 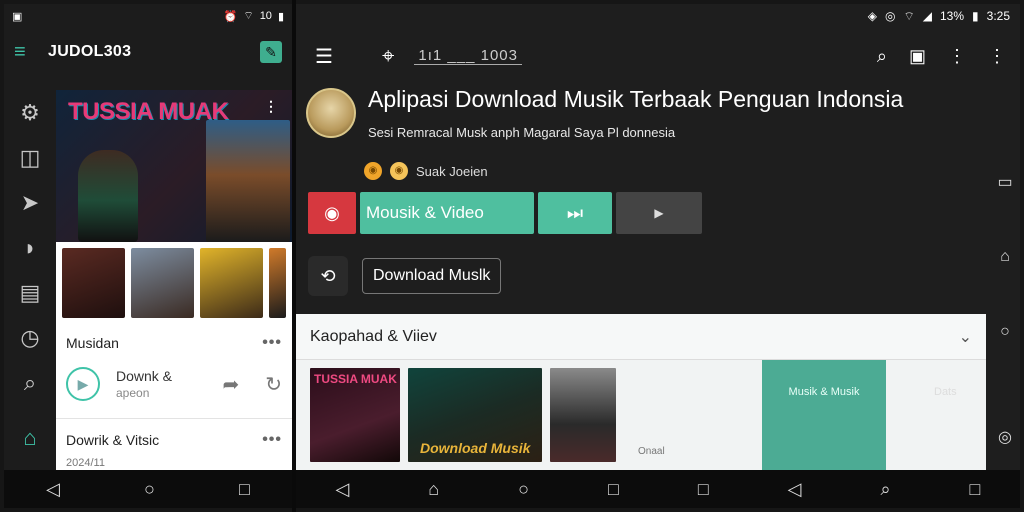 What do you see at coordinates (30, 112) in the screenshot?
I see `gear-icon: ⚙` at bounding box center [30, 112].